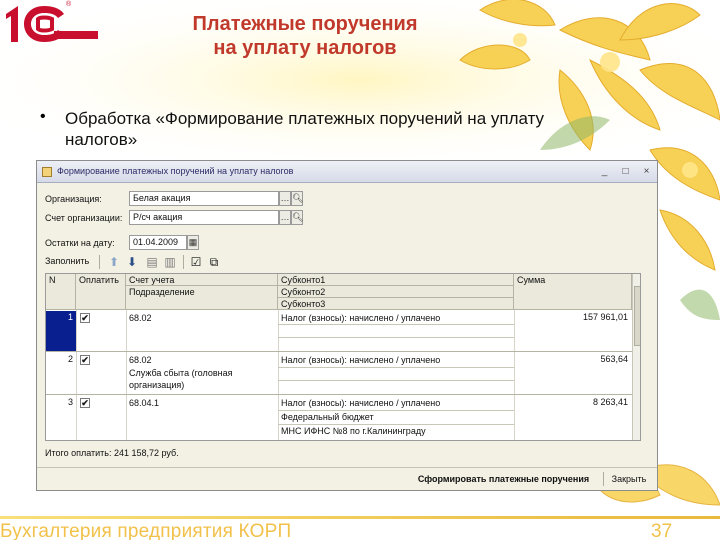  Describe the element at coordinates (297, 198) in the screenshot. I see `organization-search-icon: 🔍︎` at that location.